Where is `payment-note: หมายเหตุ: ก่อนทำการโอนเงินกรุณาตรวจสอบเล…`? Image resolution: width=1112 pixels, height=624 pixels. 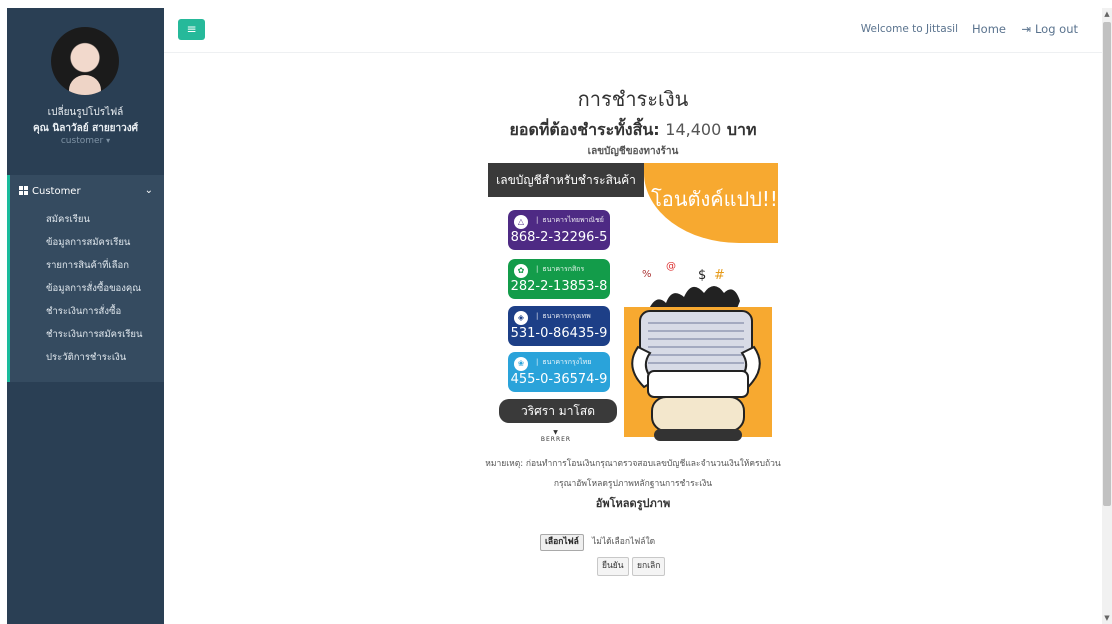
payment-note: หมายเหตุ: ก่อนทำการโอนเงินกรุณาตรวจสอบเล… is located at coordinates (633, 464).